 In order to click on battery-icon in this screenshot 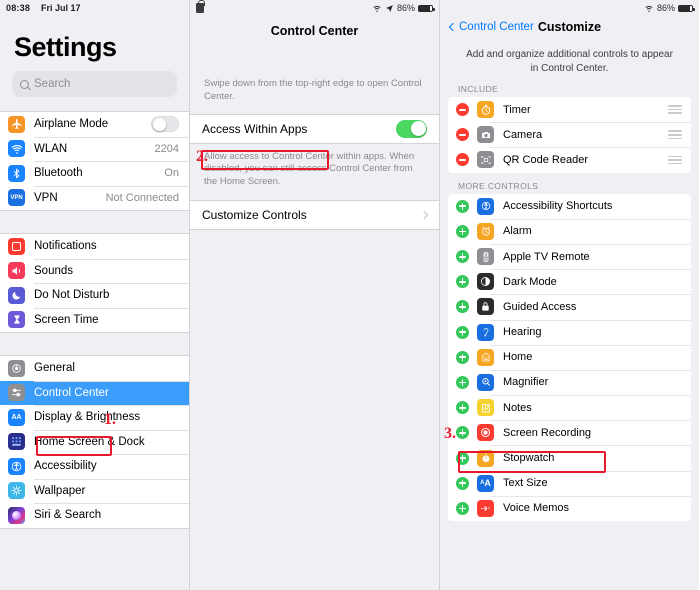, I will do `click(426, 8)`.